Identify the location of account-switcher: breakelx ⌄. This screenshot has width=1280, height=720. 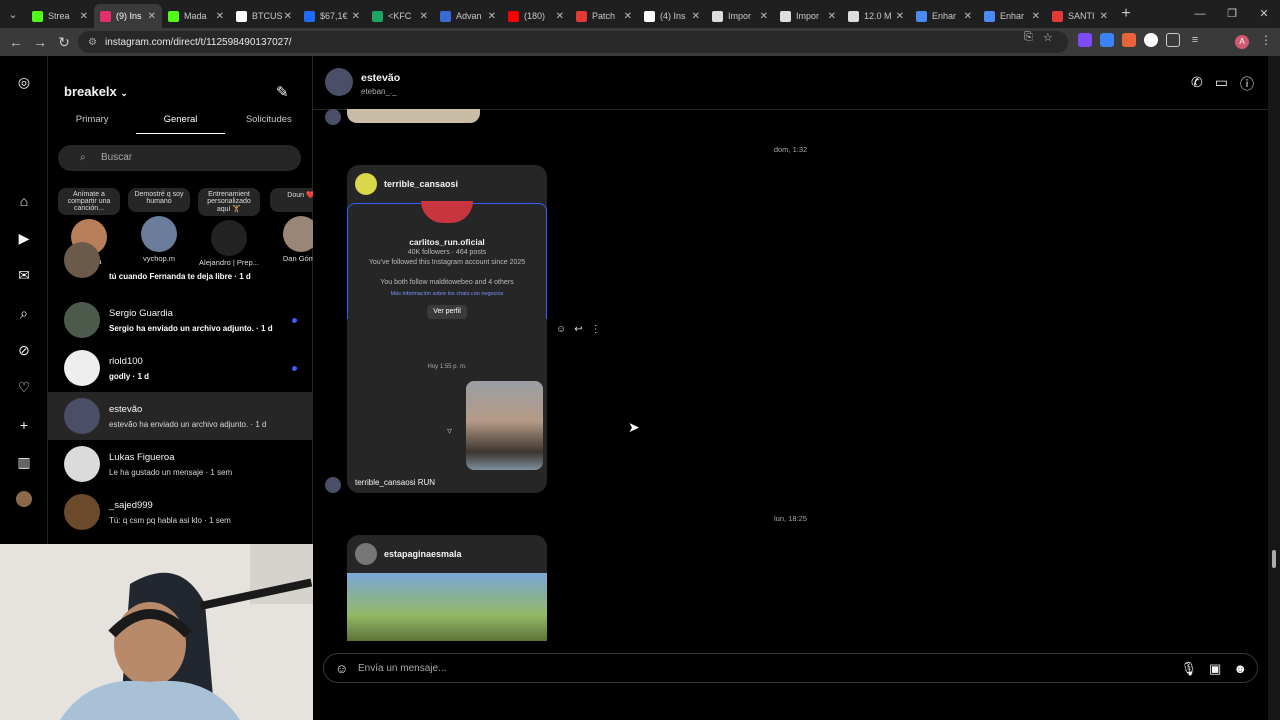
(96, 91).